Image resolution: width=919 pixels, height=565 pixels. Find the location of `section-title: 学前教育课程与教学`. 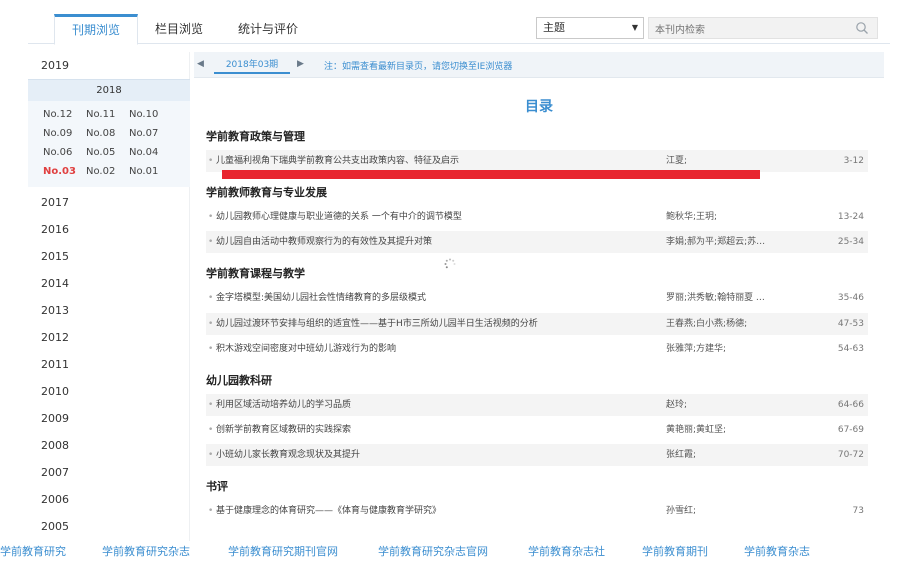

section-title: 学前教育课程与教学 is located at coordinates (255, 273).